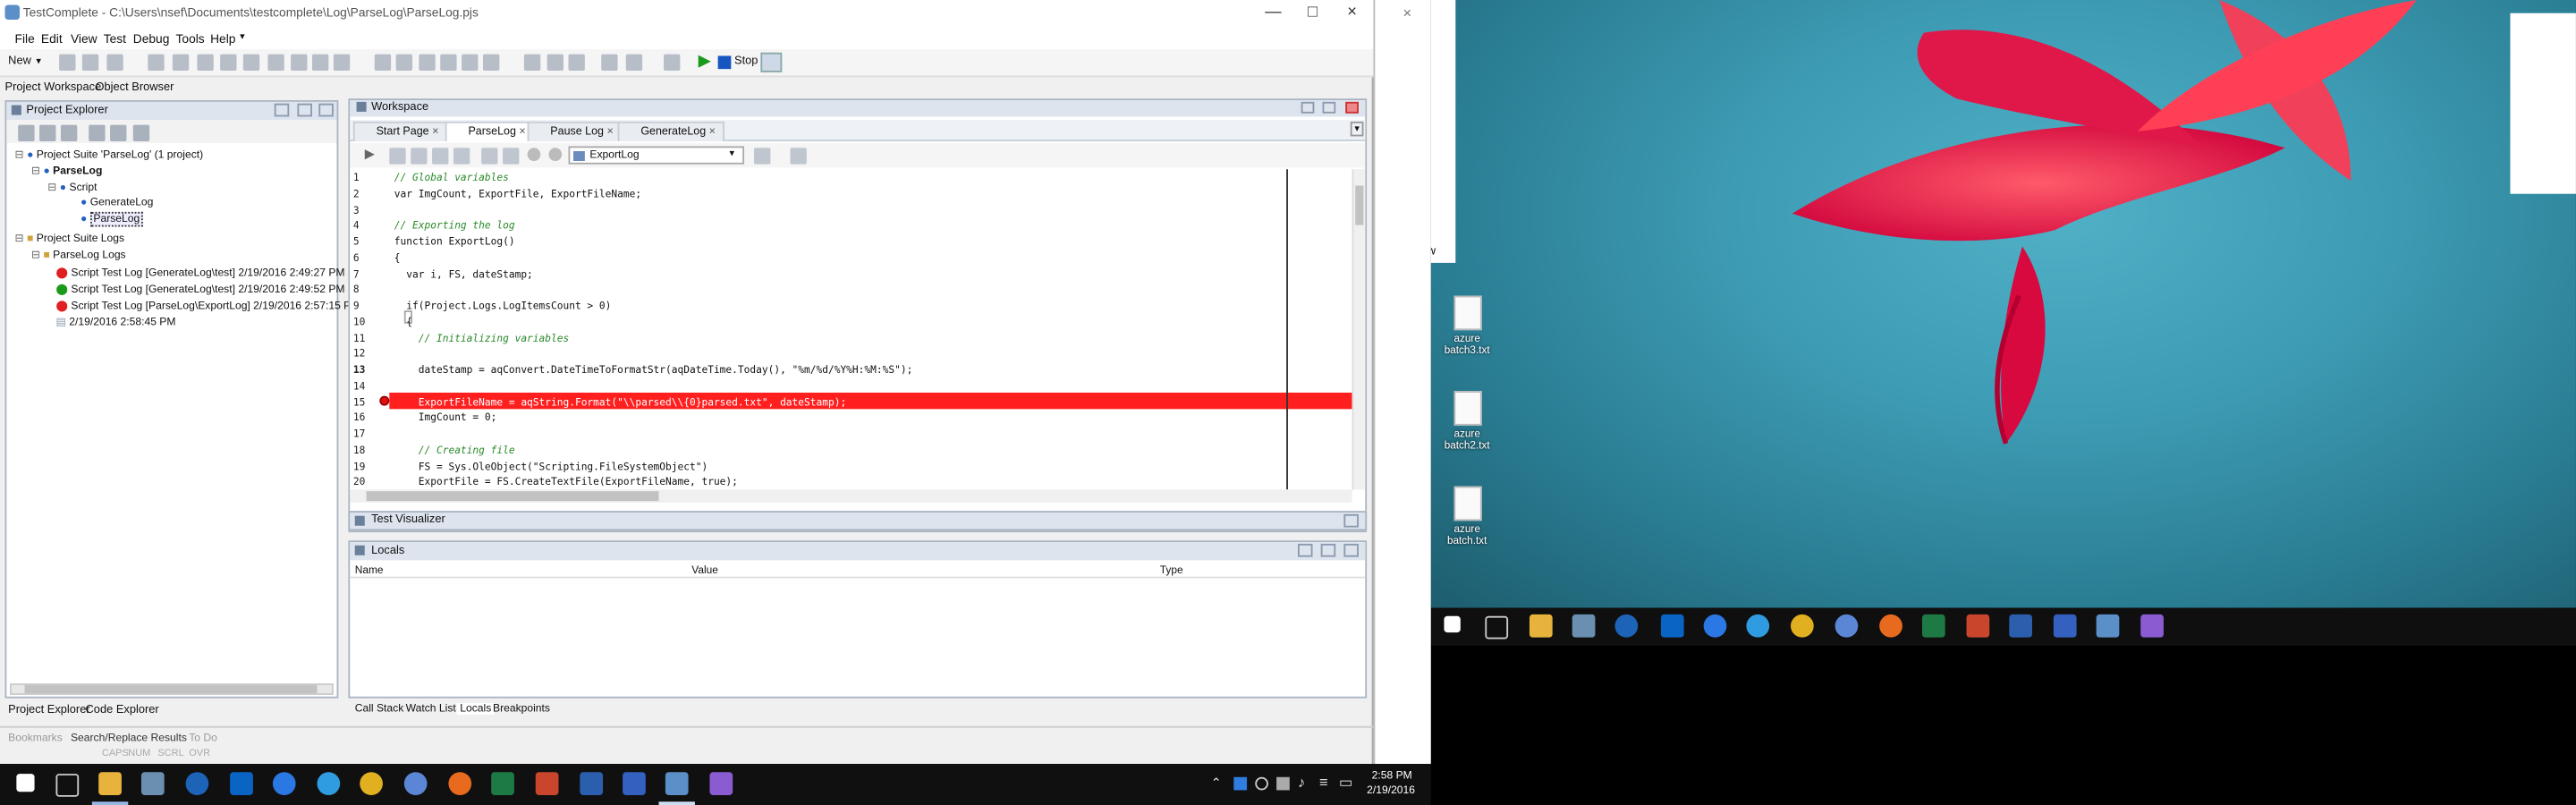 The width and height of the screenshot is (2576, 805). What do you see at coordinates (369, 571) in the screenshot?
I see `column-name: Name` at bounding box center [369, 571].